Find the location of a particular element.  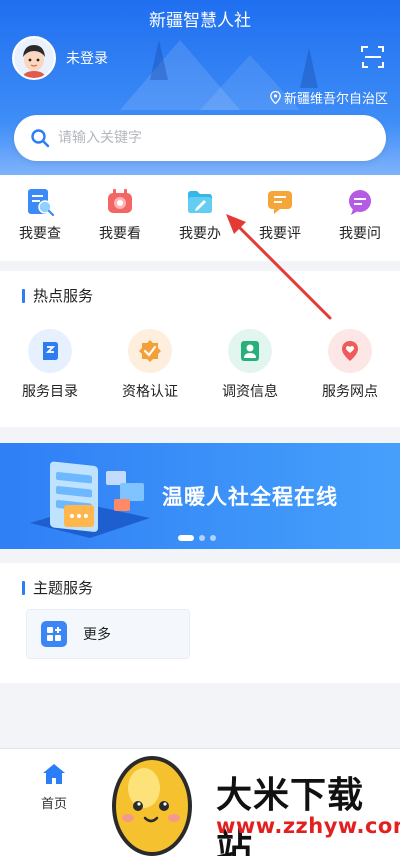

badge-check-icon is located at coordinates (150, 351).